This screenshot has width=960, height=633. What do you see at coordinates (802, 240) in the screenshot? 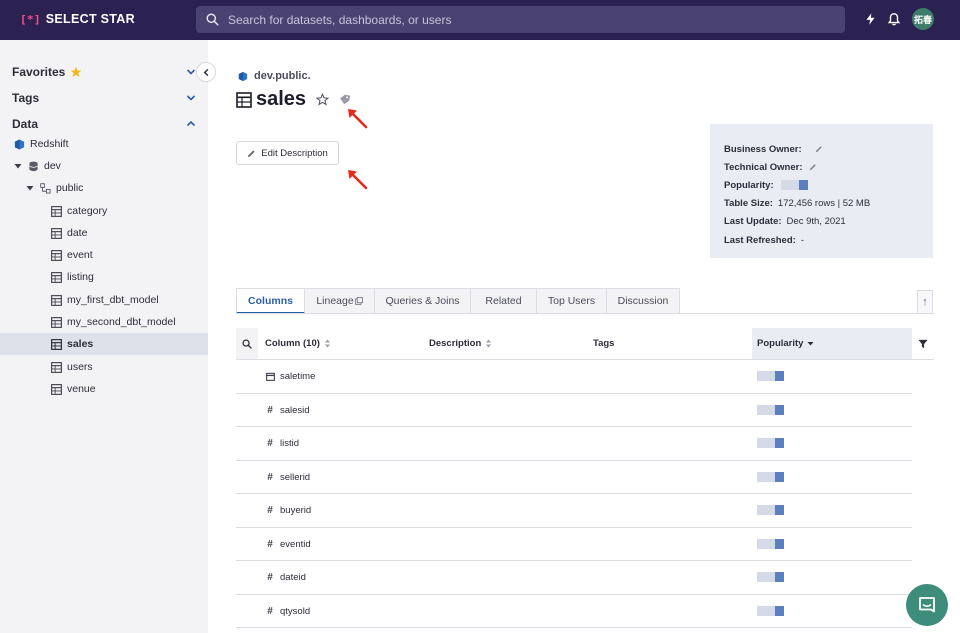
I see `last-refreshed-value: -` at bounding box center [802, 240].